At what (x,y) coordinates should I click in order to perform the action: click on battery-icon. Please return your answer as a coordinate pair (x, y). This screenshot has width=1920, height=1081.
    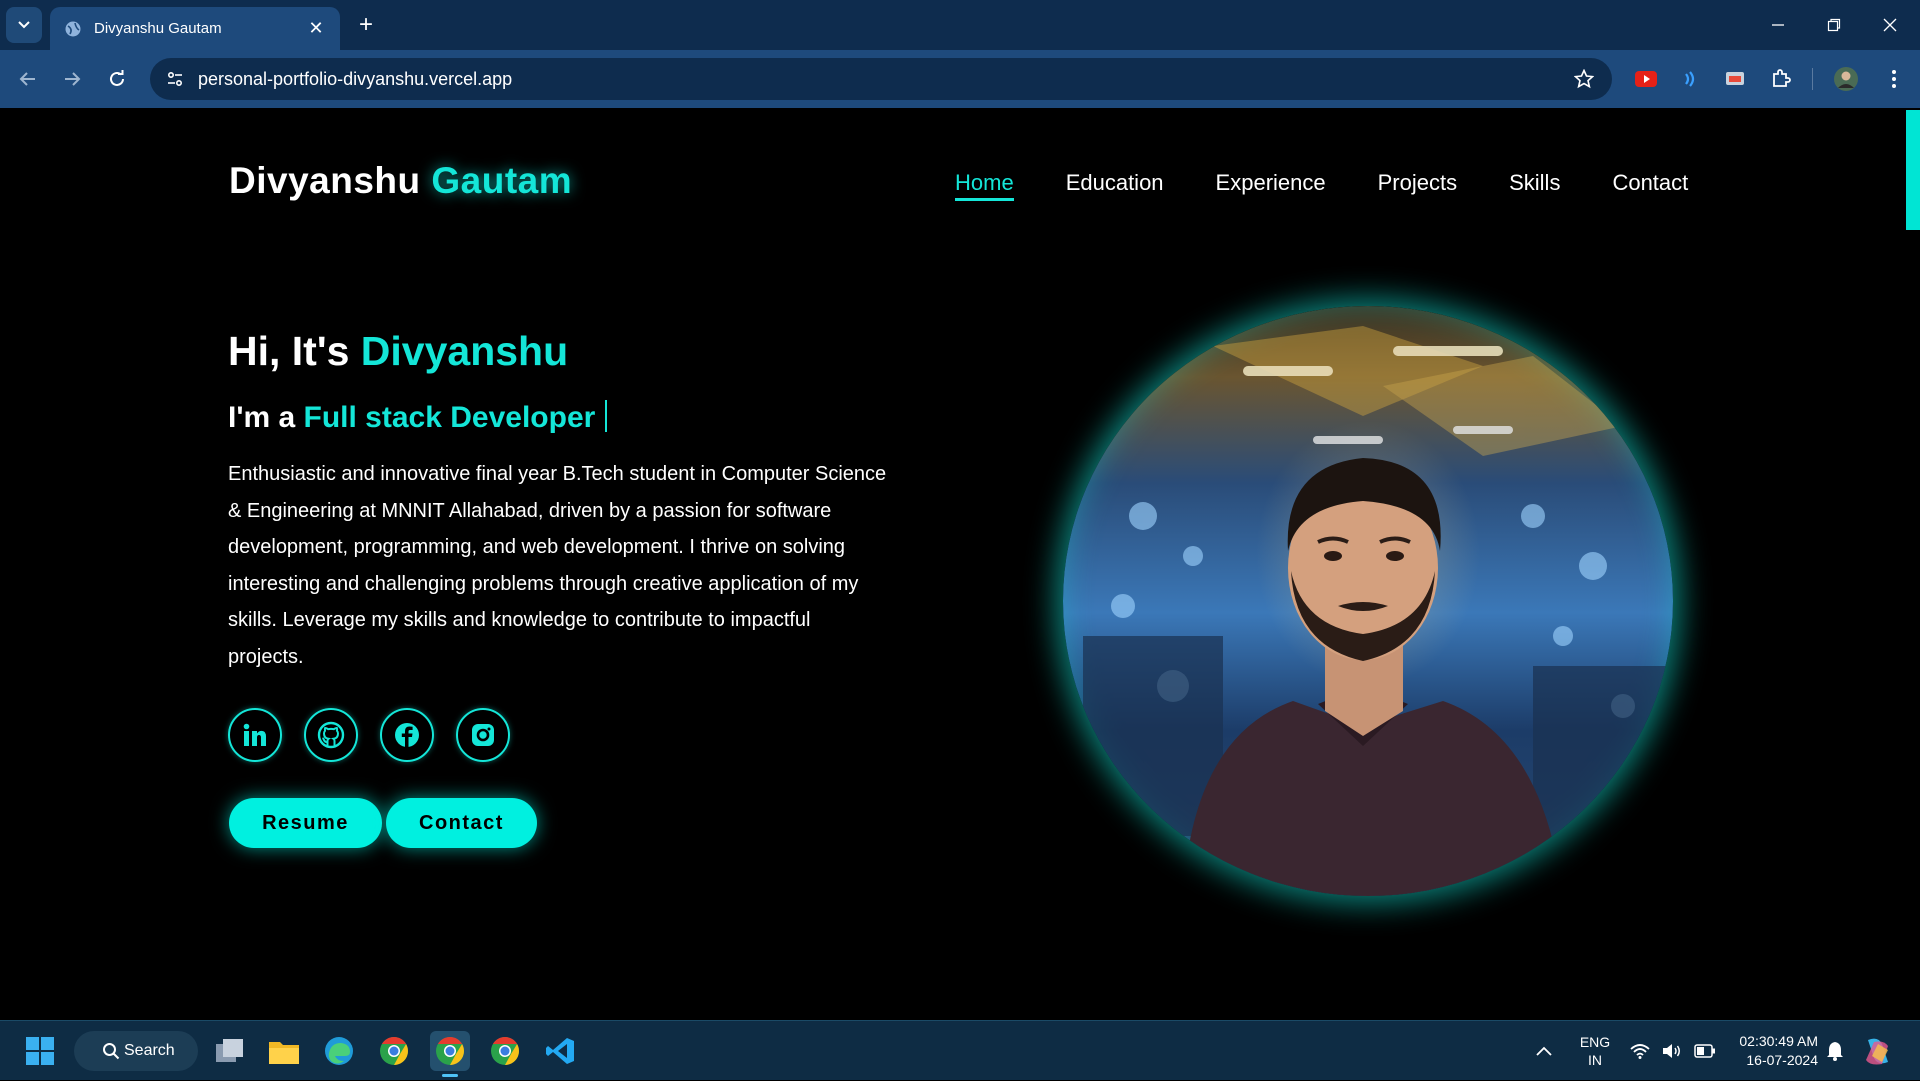
    Looking at the image, I should click on (1704, 1051).